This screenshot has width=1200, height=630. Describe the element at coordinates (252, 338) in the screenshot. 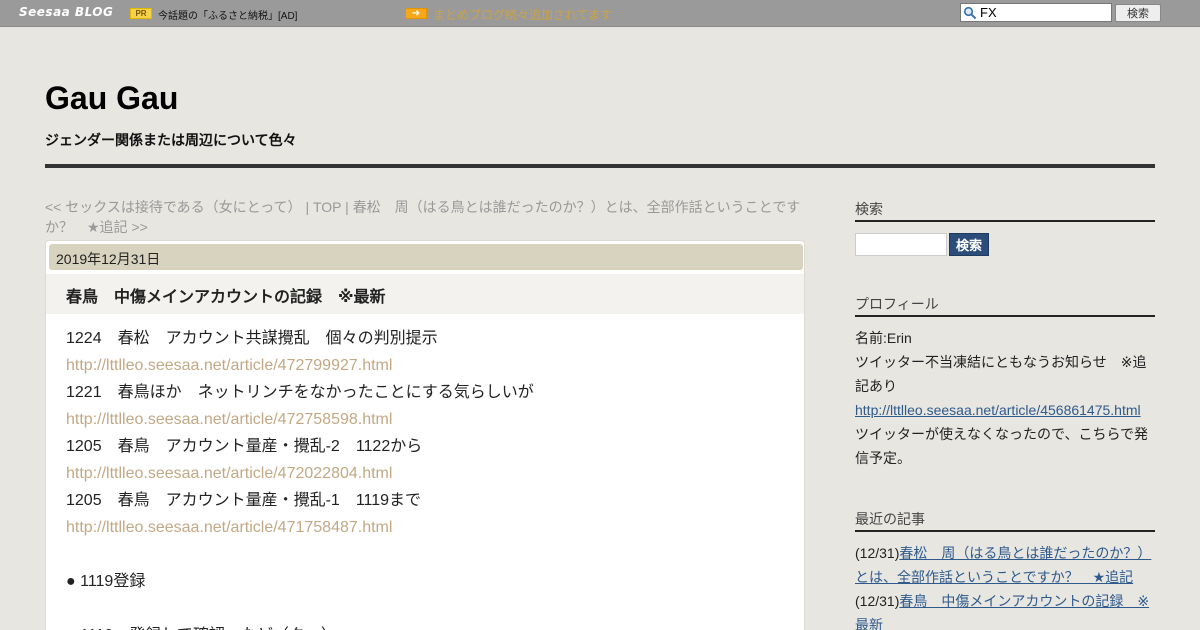

I see `entry-line: 1224 春松 アカウント共謀攪乱 個々の判別提示` at that location.